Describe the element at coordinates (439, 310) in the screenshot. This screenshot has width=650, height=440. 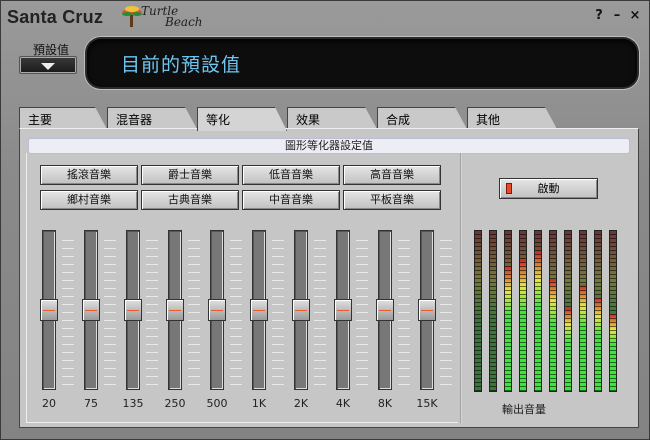
I see `eq-slider-15k` at that location.